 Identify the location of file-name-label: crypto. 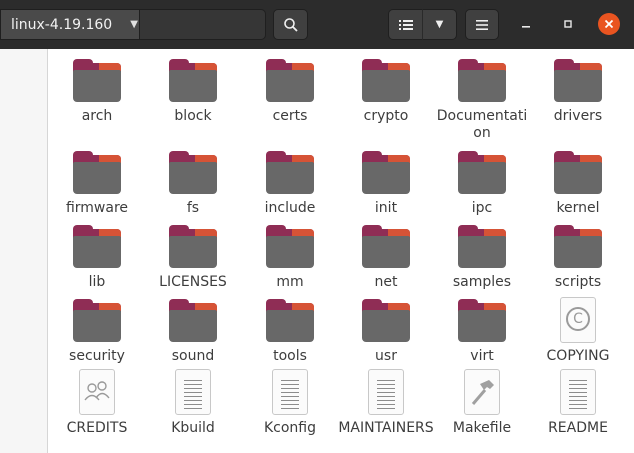
(386, 116).